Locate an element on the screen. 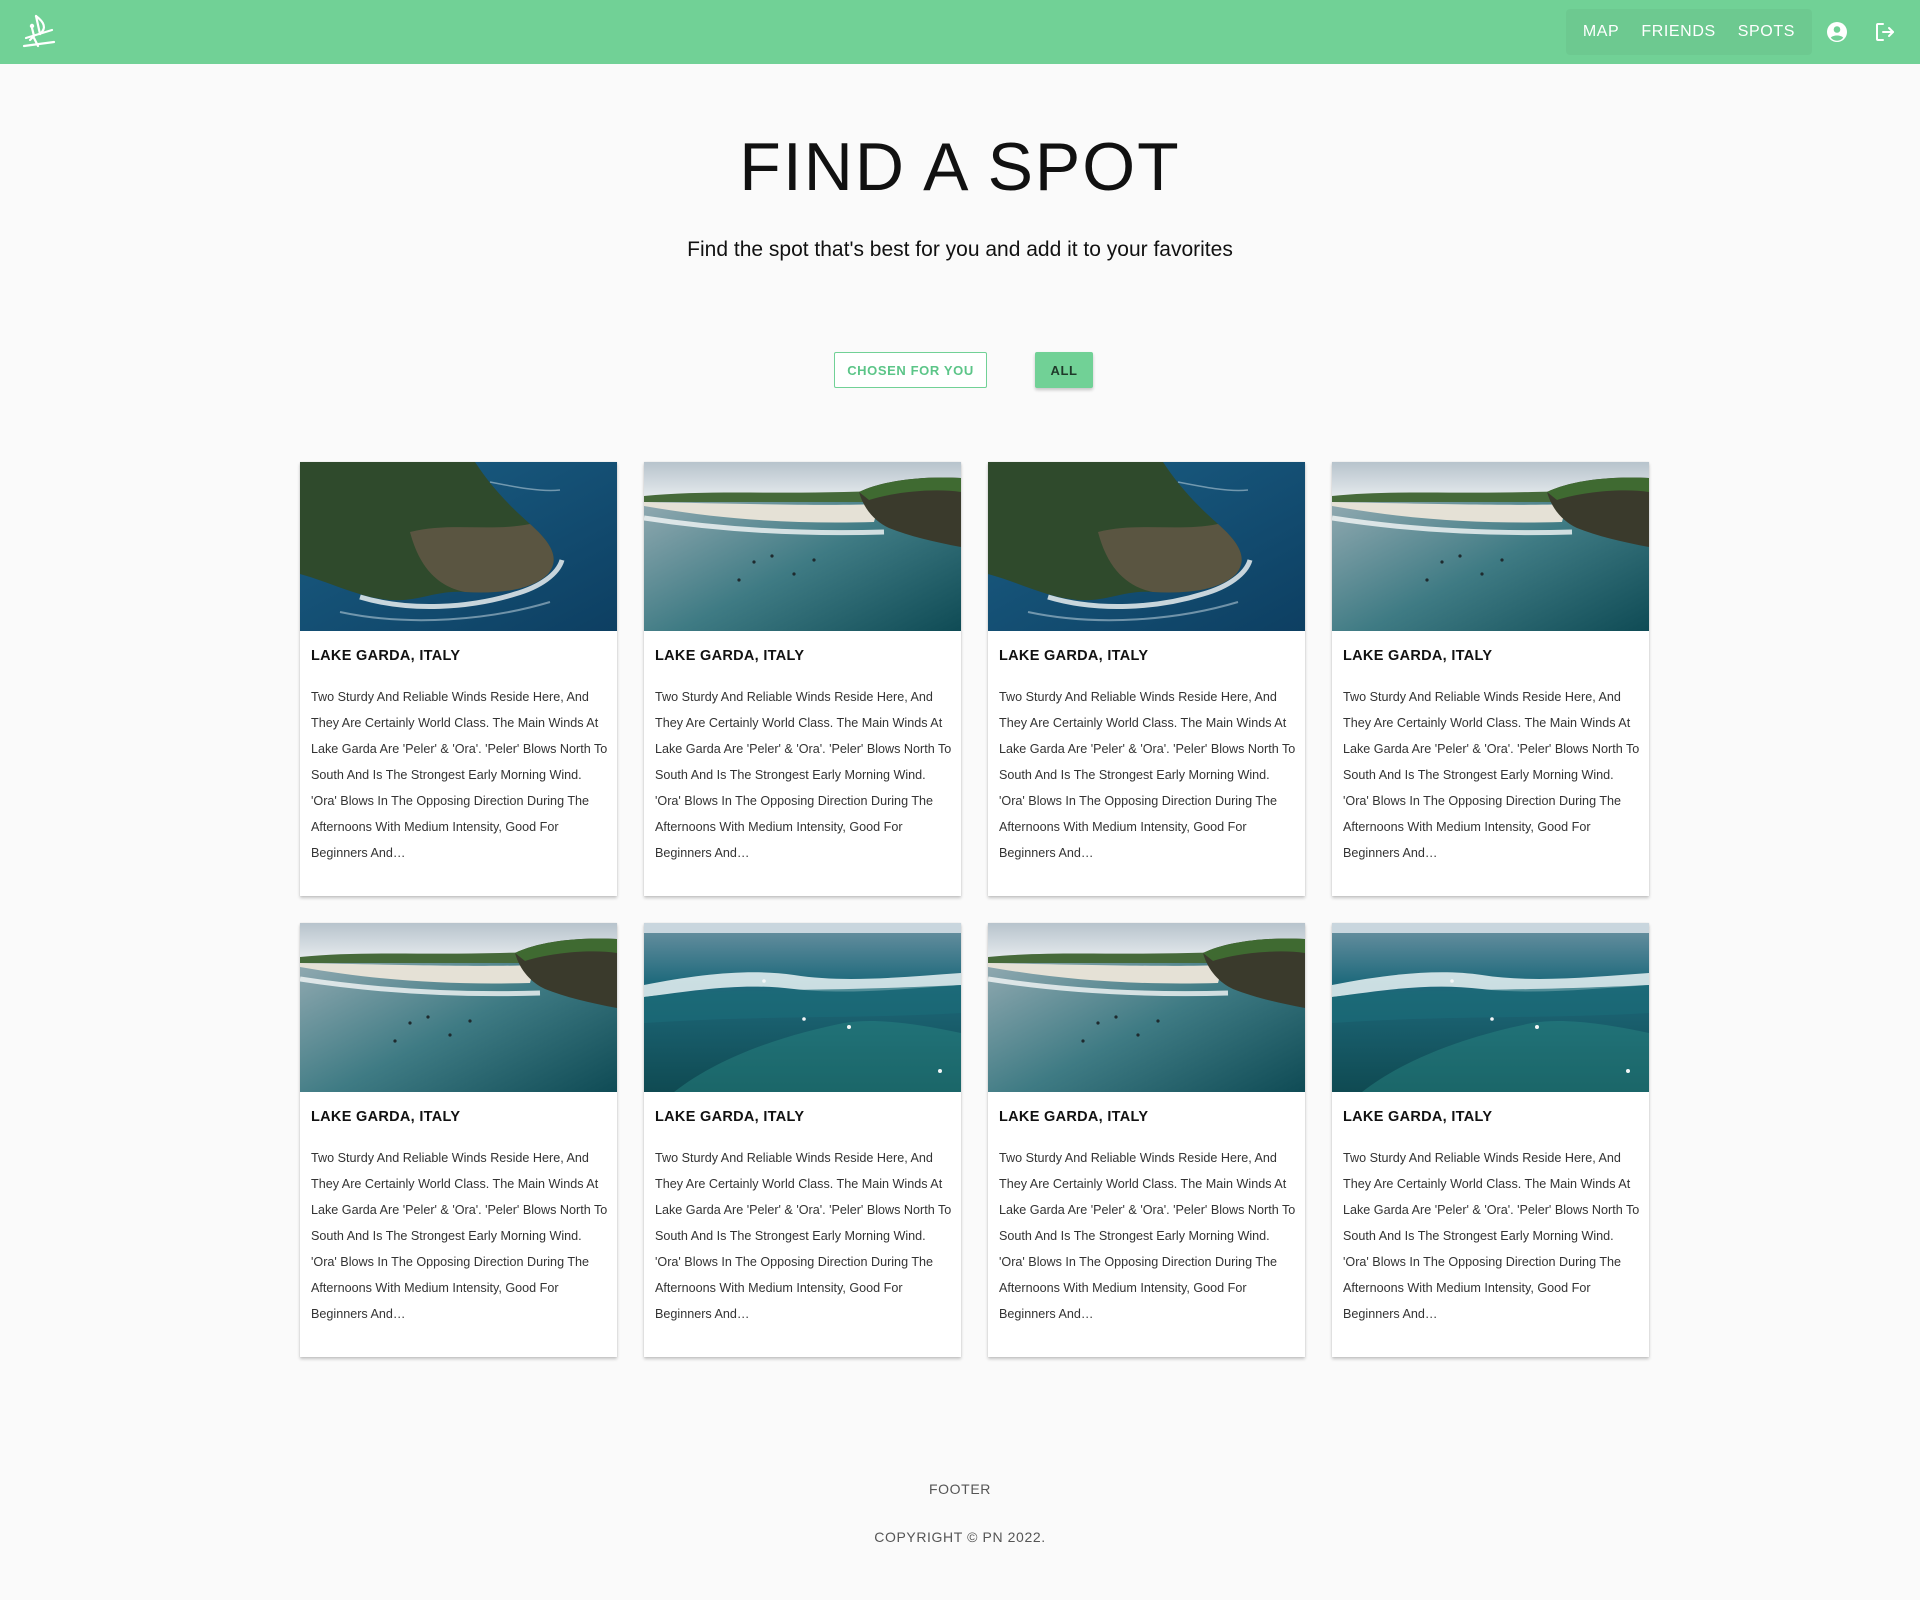  footer-copyright: COPYRIGHT © PN 2022. is located at coordinates (960, 1537).